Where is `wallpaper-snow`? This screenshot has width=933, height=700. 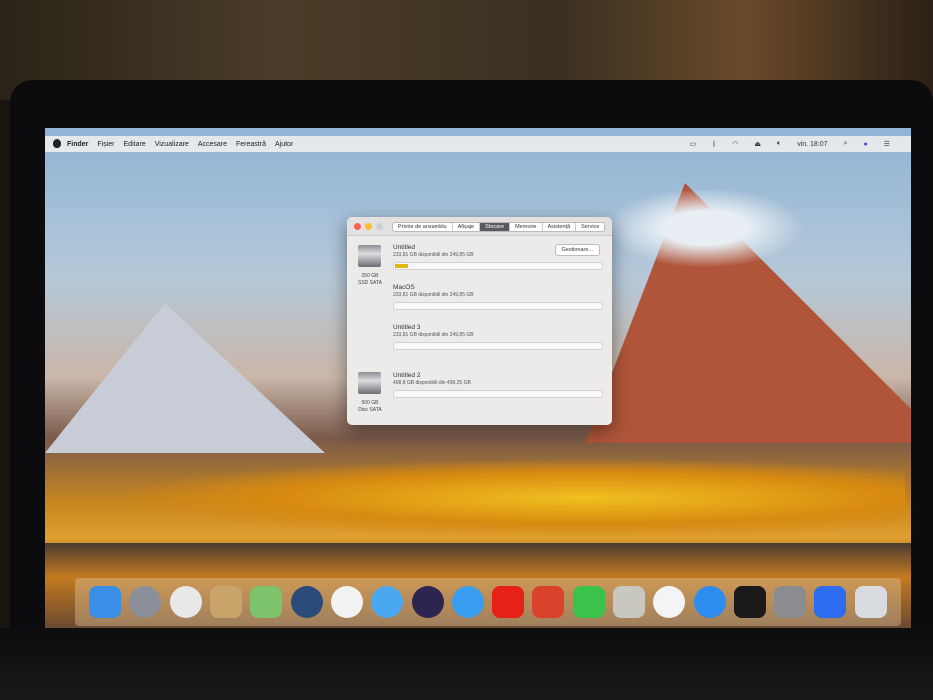 wallpaper-snow is located at coordinates (705, 228).